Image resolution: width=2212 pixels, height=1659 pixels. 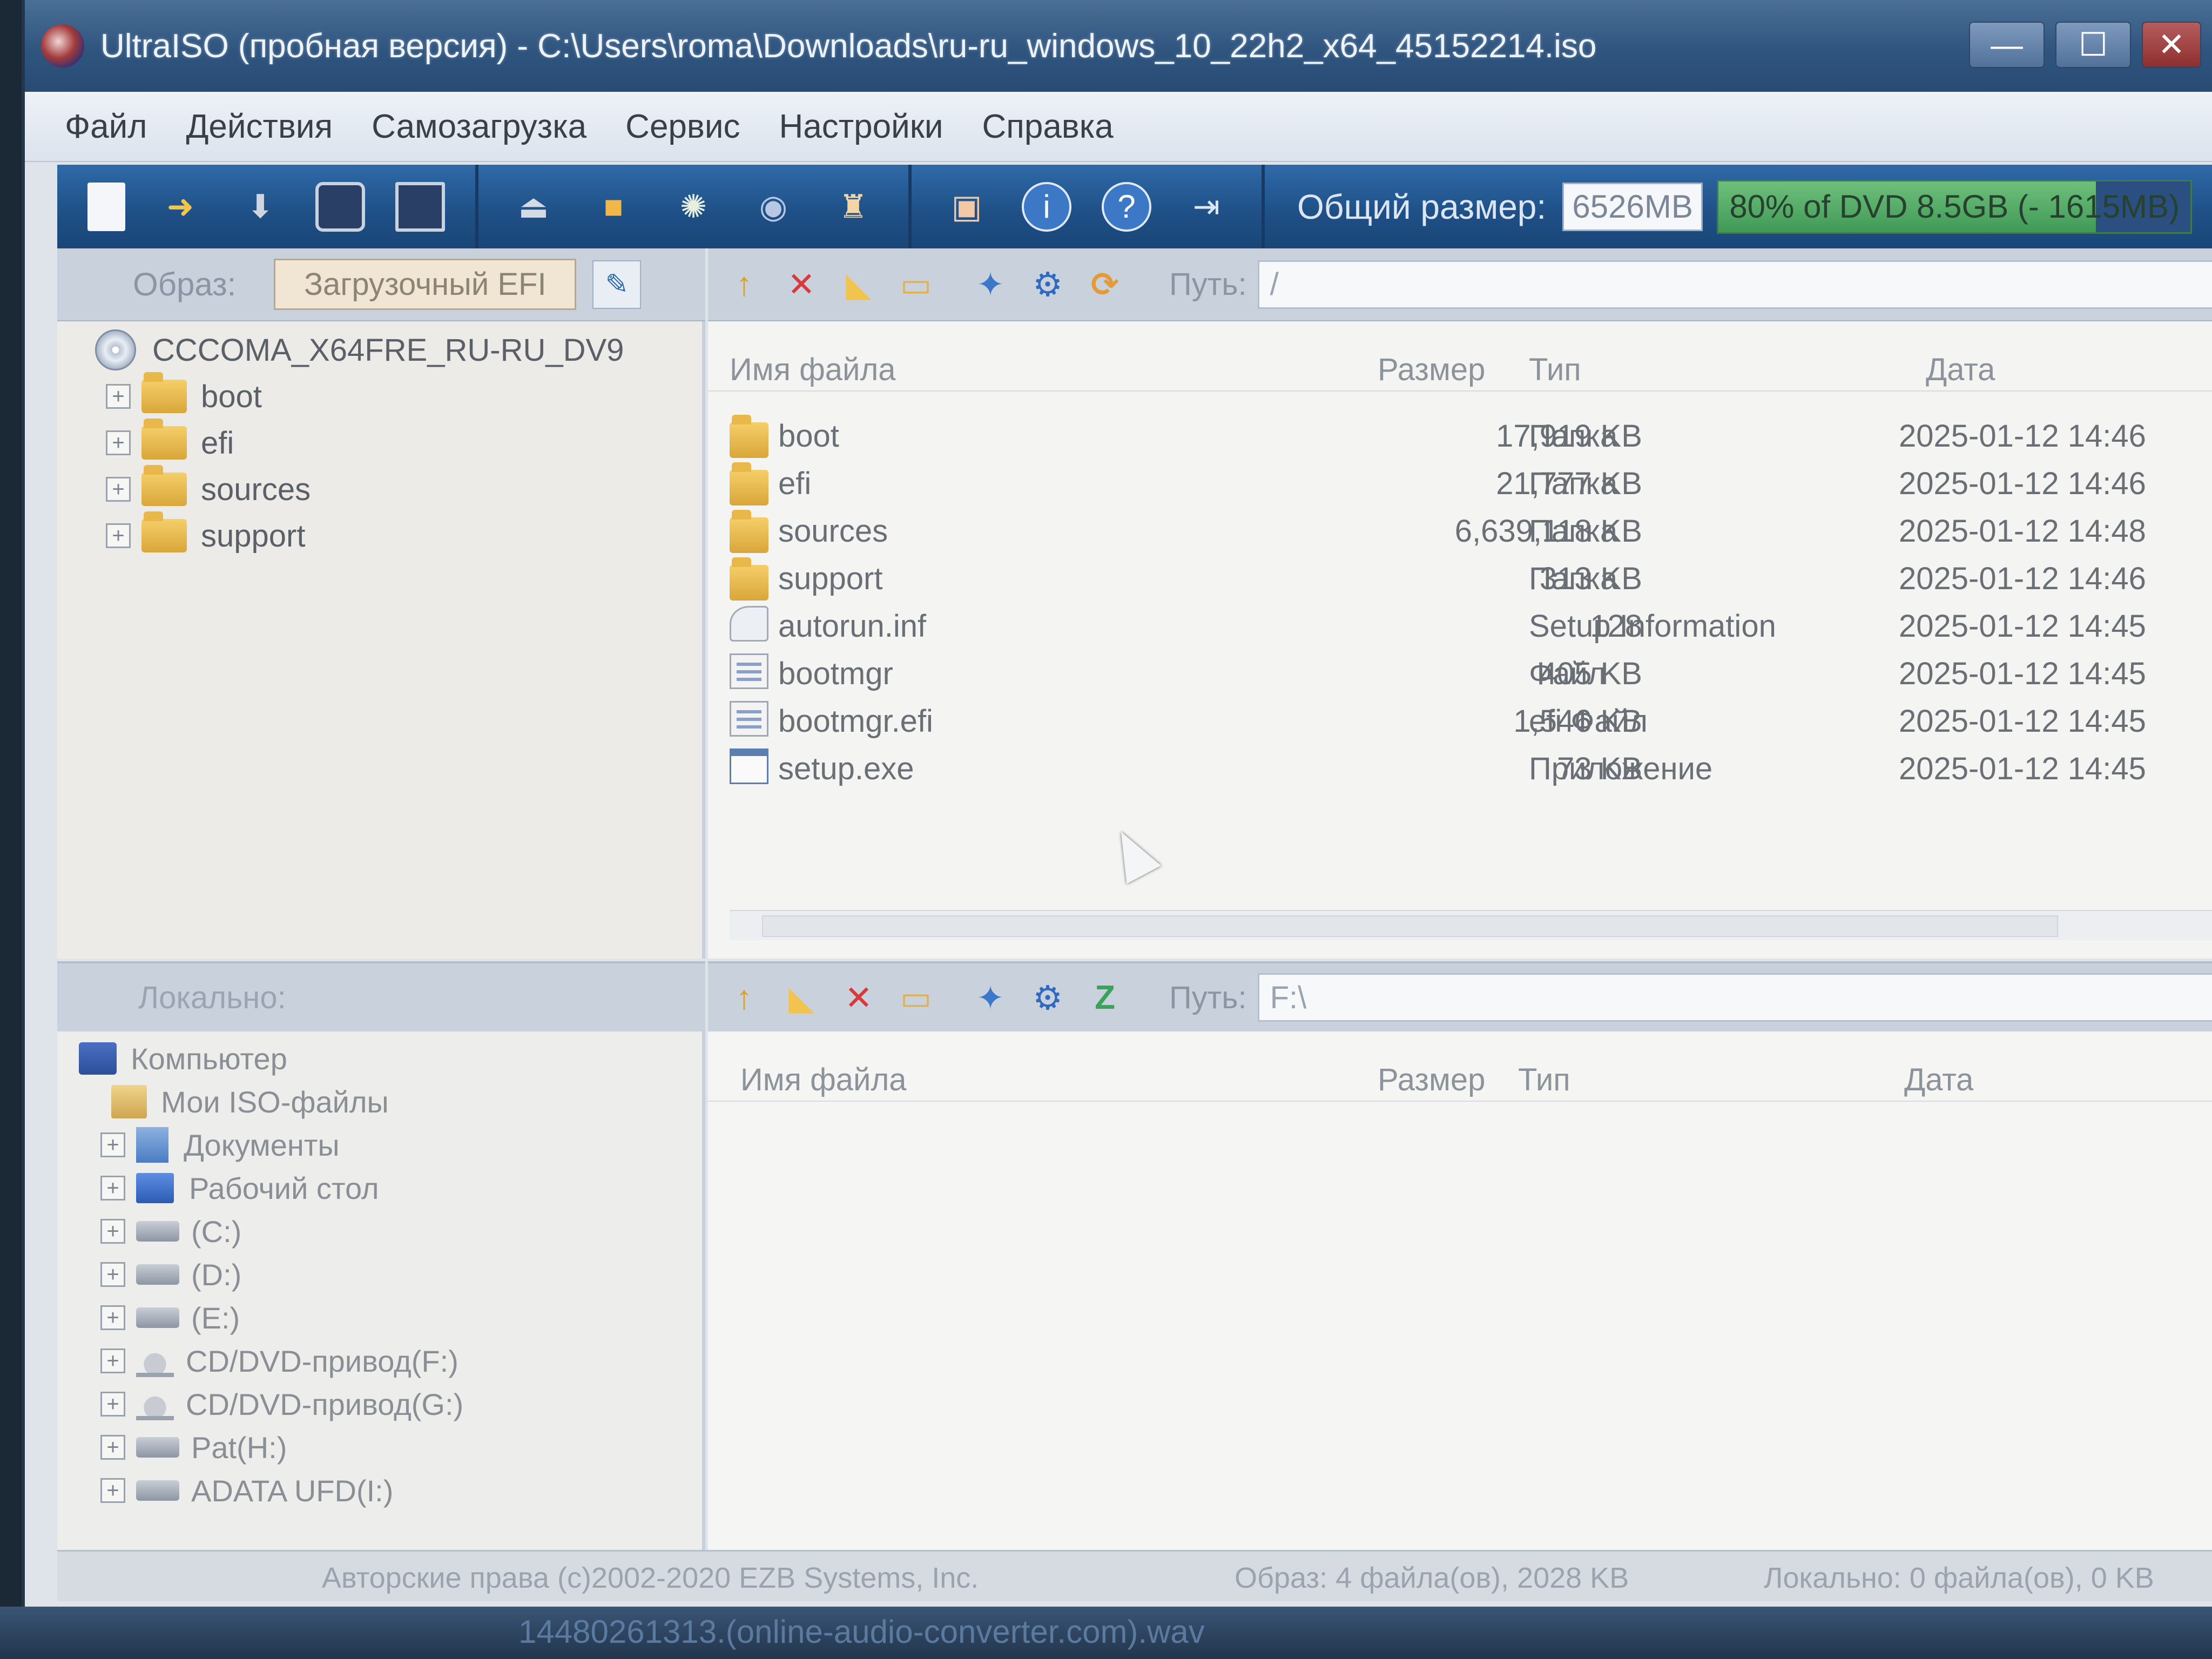 What do you see at coordinates (853, 207) in the screenshot?
I see `mount-virtual-drive-icon: ♜` at bounding box center [853, 207].